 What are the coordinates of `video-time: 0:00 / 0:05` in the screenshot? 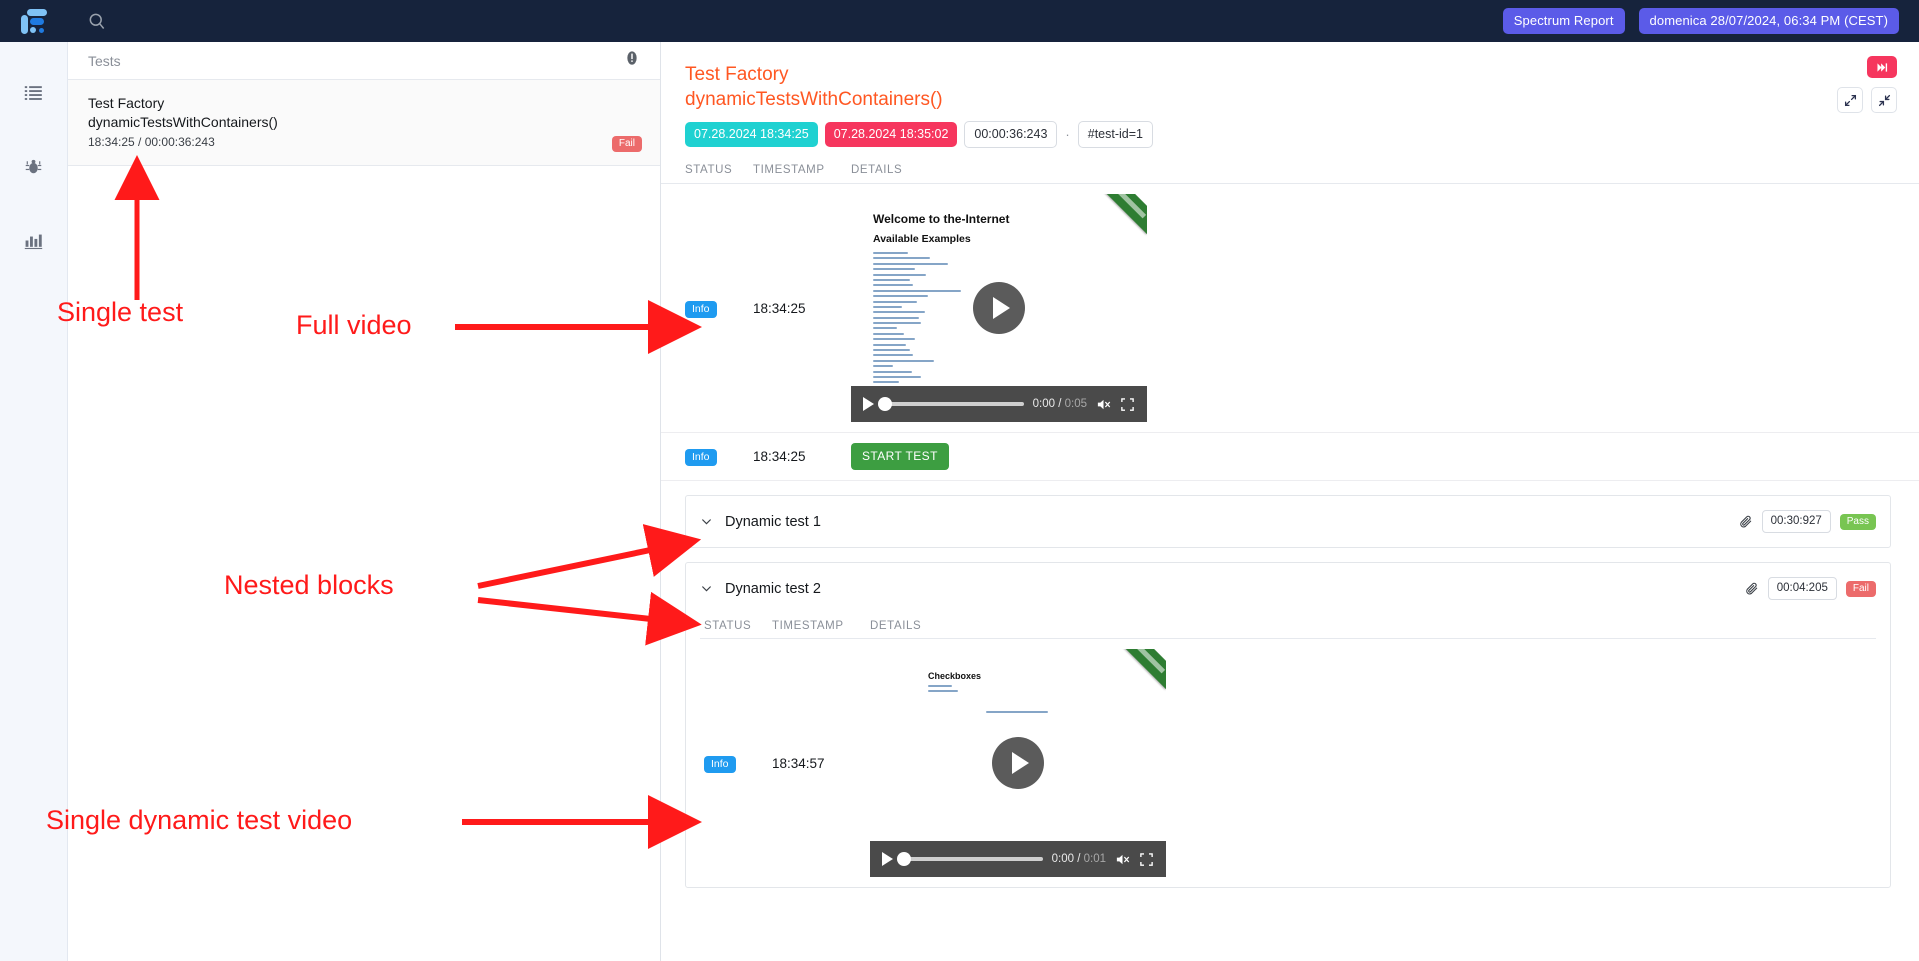 It's located at (1059, 404).